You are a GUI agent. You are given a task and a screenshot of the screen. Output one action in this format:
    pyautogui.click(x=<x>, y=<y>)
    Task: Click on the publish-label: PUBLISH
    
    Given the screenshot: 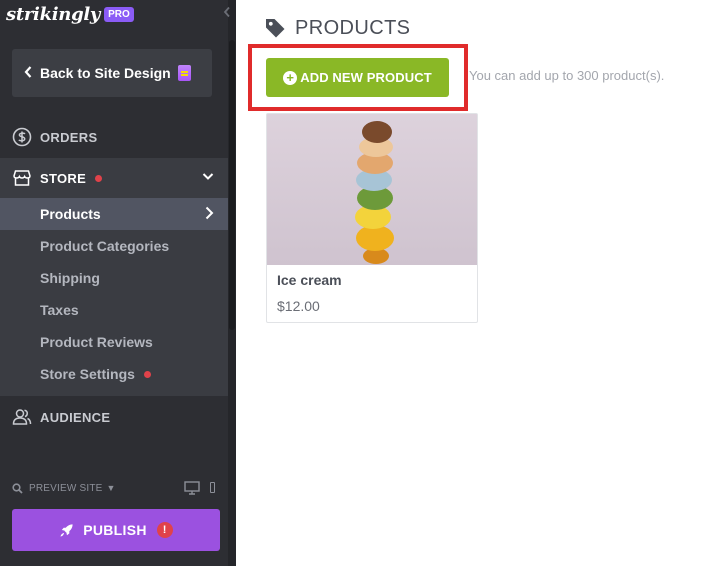 What is the action you would take?
    pyautogui.click(x=115, y=530)
    